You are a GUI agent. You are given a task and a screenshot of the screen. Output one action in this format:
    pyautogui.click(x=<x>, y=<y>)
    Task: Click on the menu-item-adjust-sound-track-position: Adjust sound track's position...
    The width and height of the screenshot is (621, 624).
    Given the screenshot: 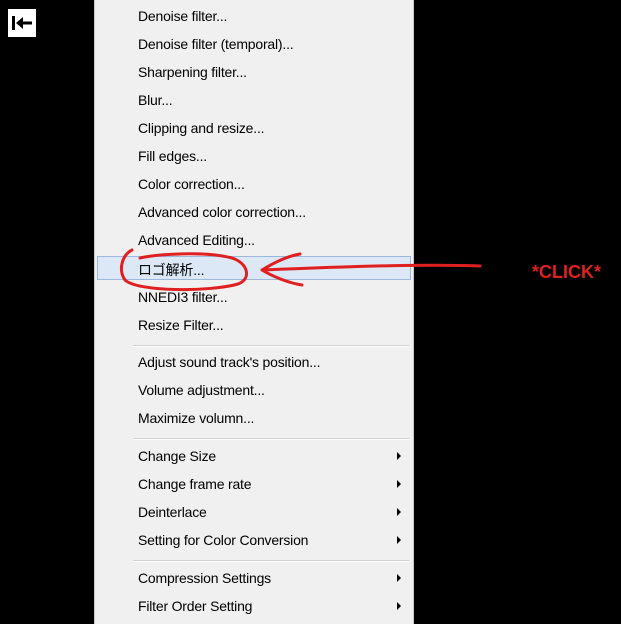 What is the action you would take?
    pyautogui.click(x=254, y=362)
    